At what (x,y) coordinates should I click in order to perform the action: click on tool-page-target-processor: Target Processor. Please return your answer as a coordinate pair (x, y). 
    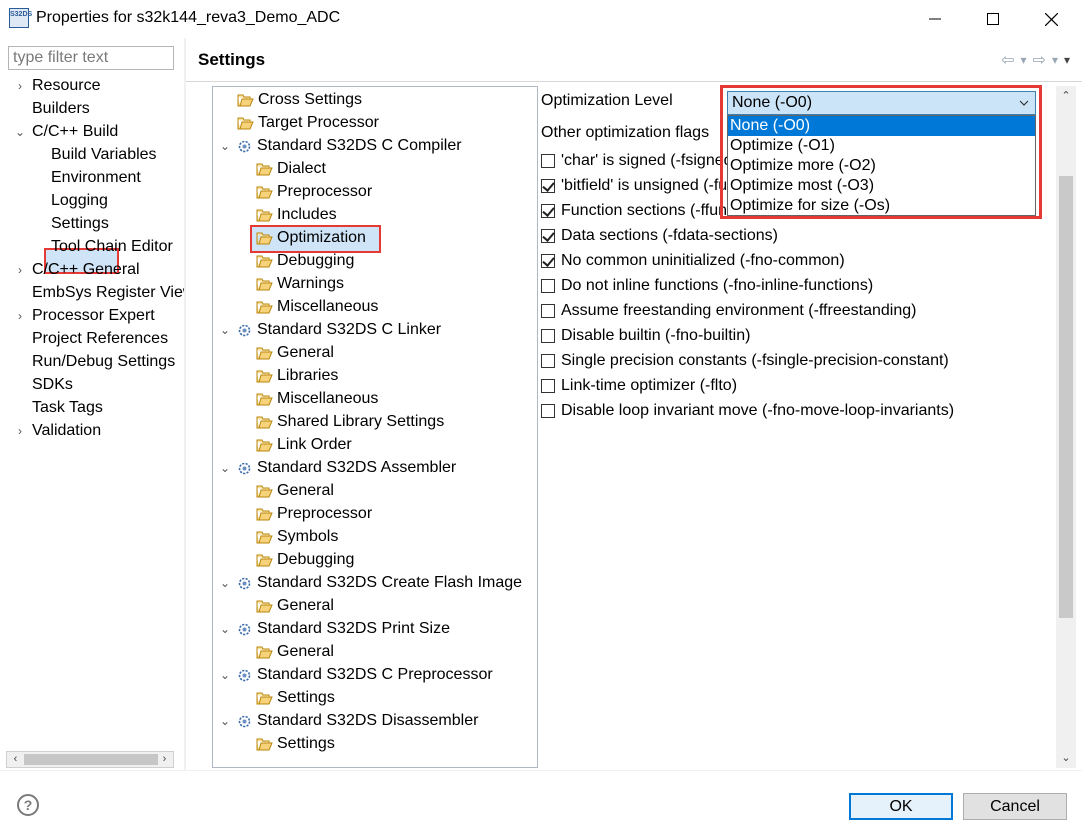
    Looking at the image, I should click on (308, 122).